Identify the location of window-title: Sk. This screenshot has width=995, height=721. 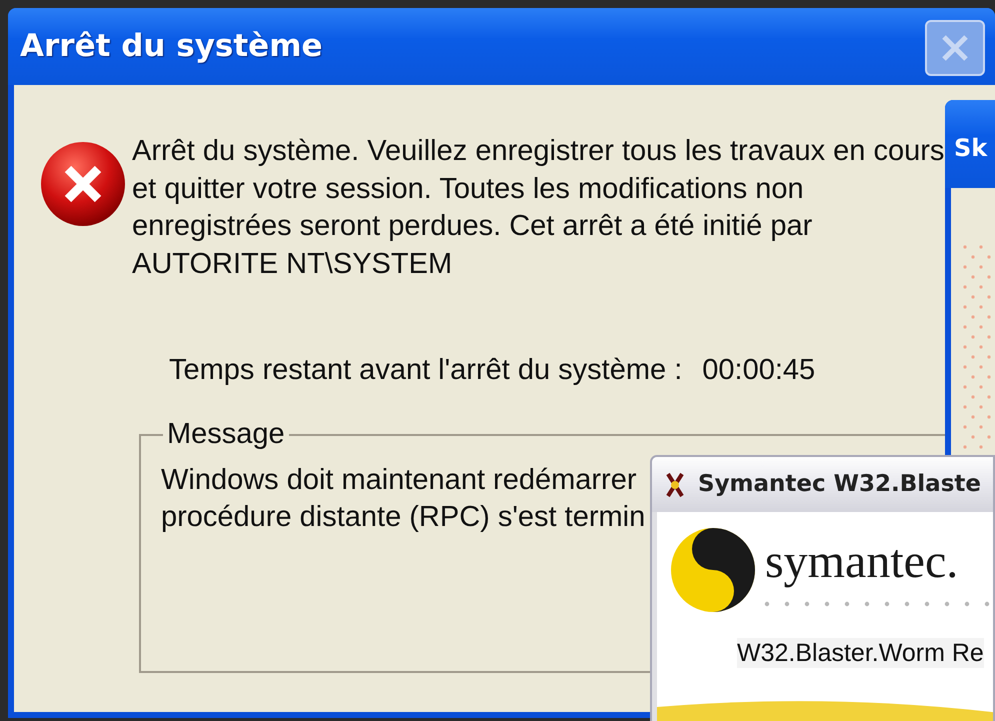
(971, 148).